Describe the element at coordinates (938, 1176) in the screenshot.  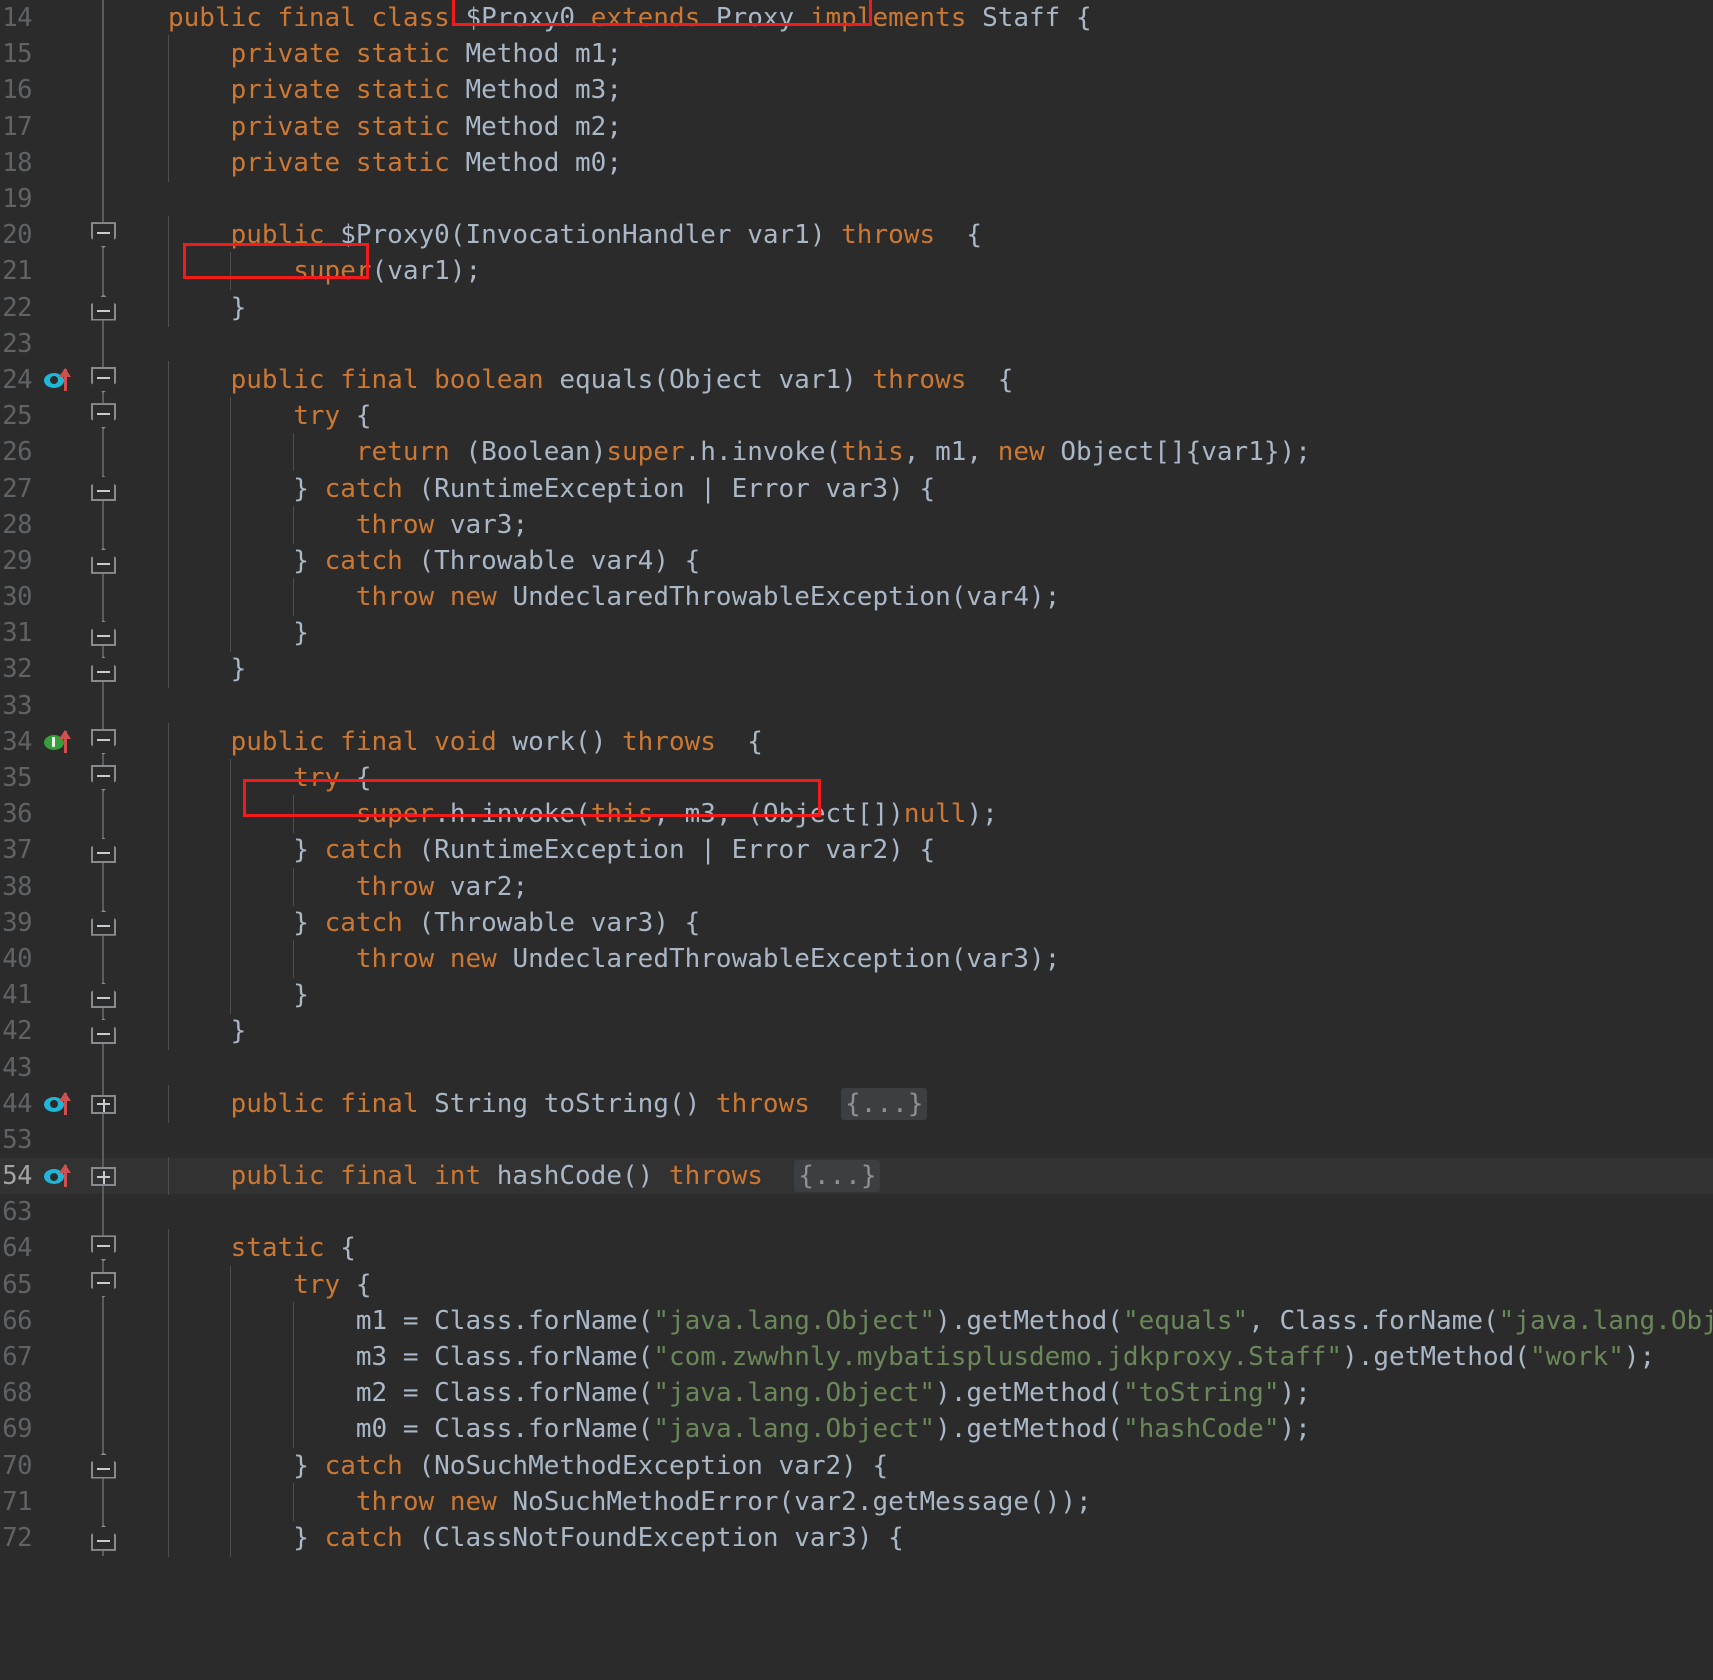
I see `code-text: public final int hashCode() throws {...}` at that location.